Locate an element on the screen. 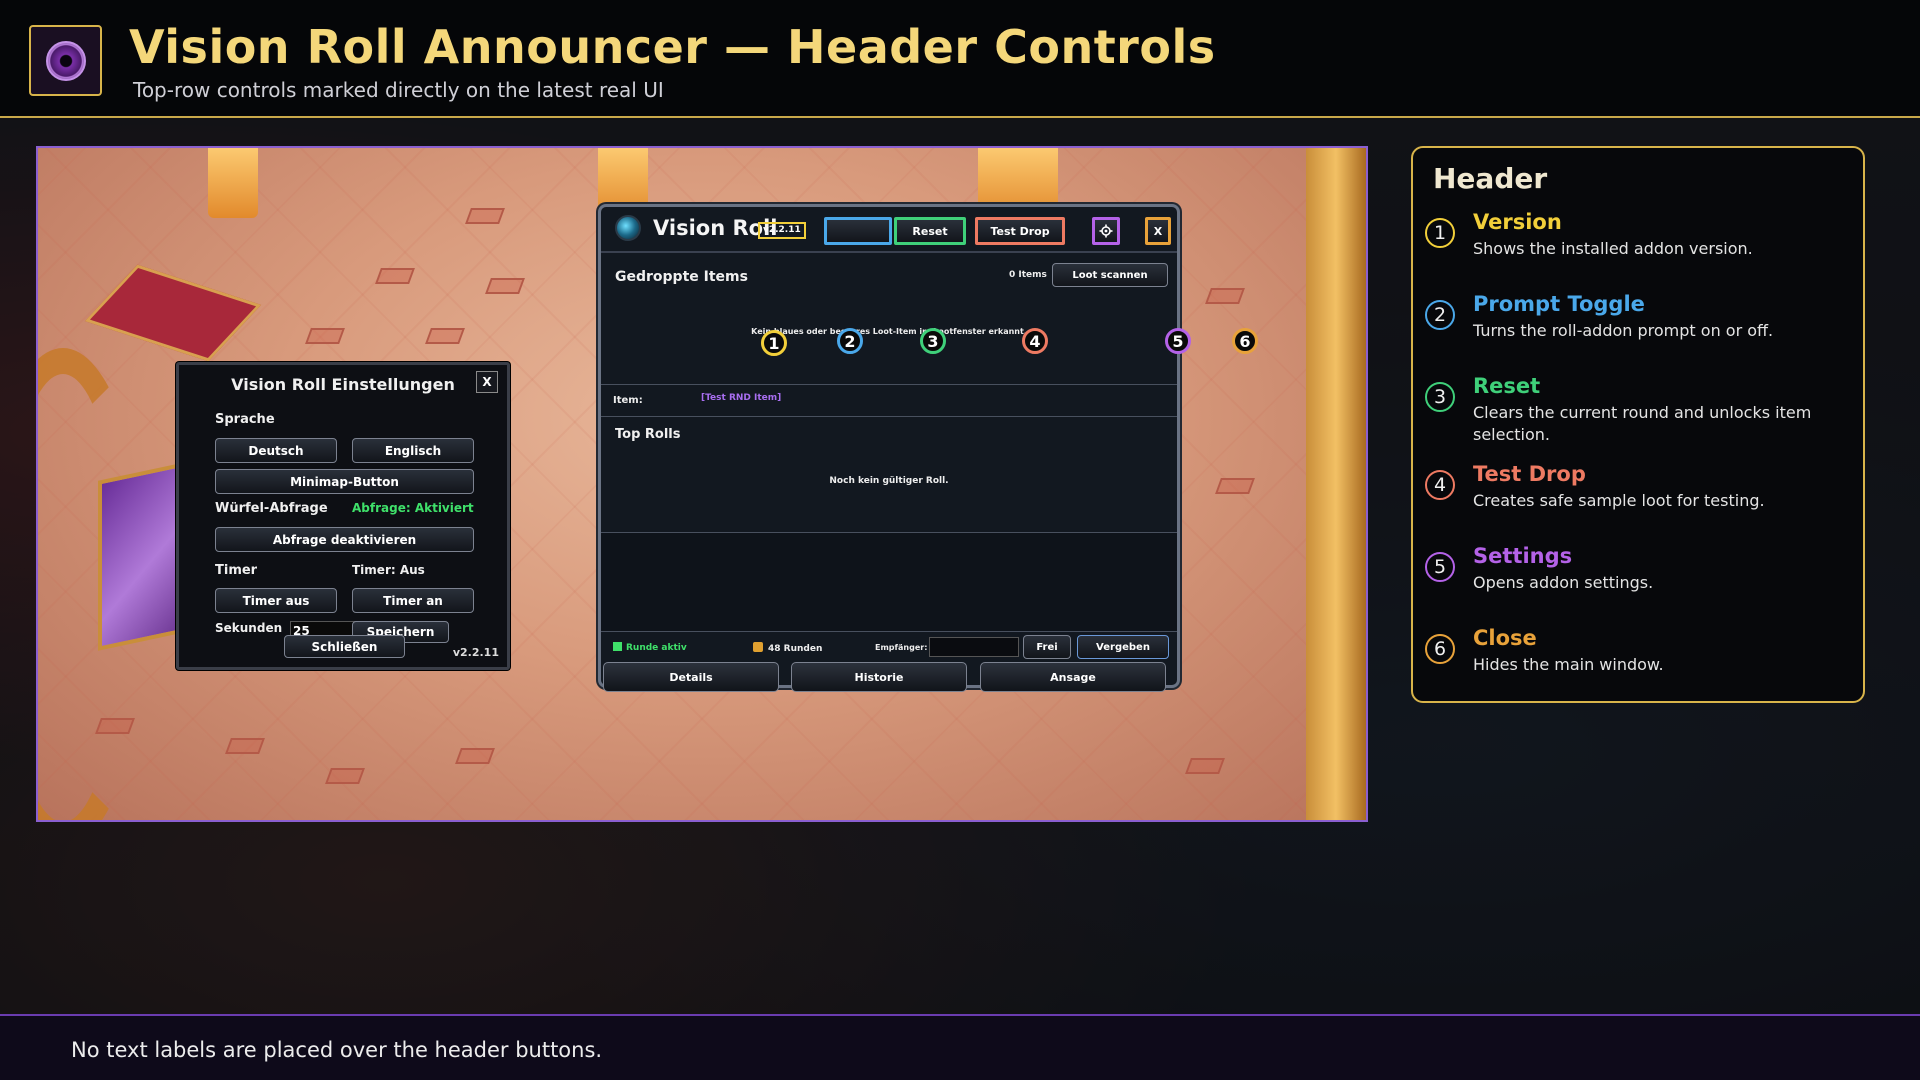  free-button: Frei is located at coordinates (1047, 647).